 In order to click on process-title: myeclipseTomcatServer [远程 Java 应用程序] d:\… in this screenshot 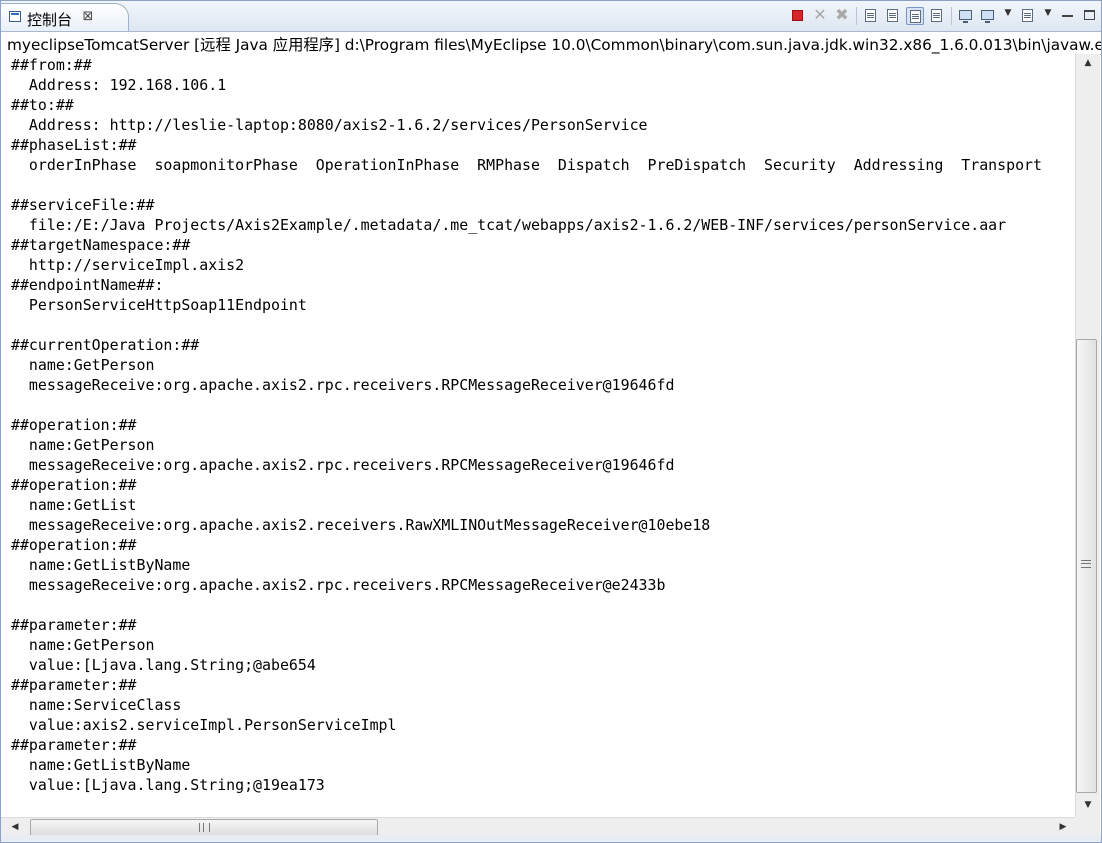, I will do `click(554, 45)`.